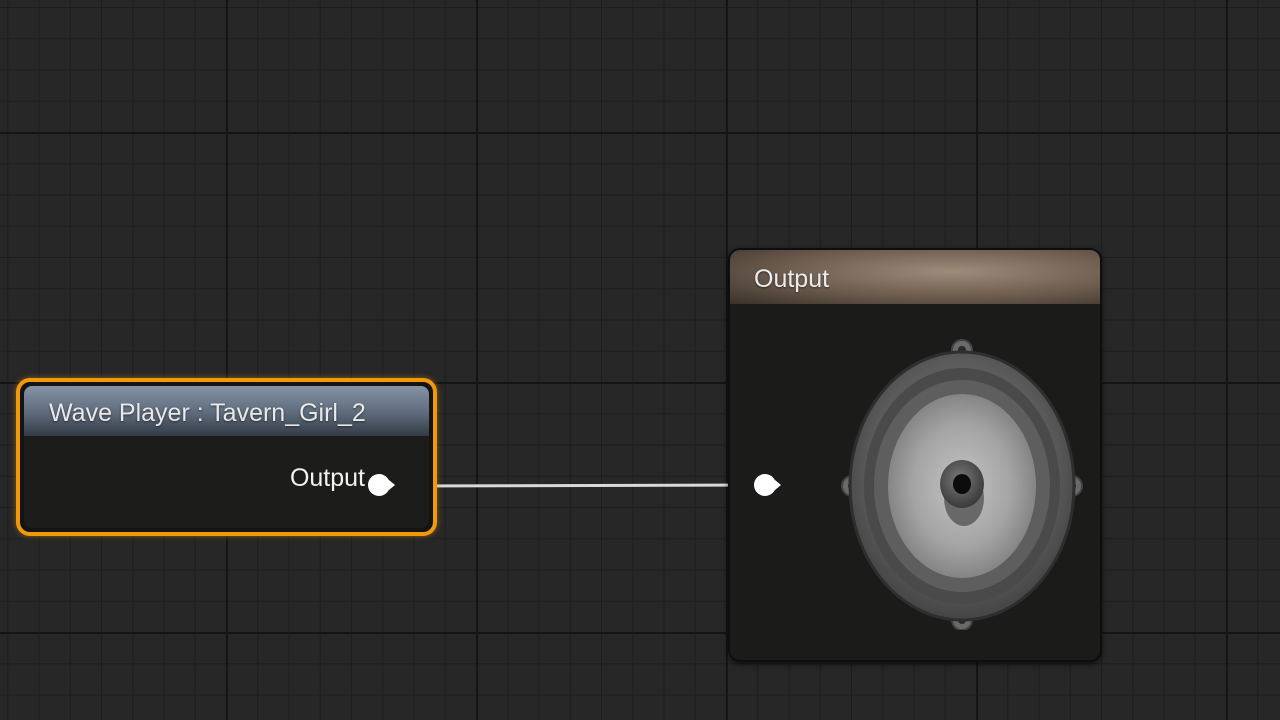 This screenshot has height=720, width=1280. Describe the element at coordinates (580, 485) in the screenshot. I see `connection-wire` at that location.